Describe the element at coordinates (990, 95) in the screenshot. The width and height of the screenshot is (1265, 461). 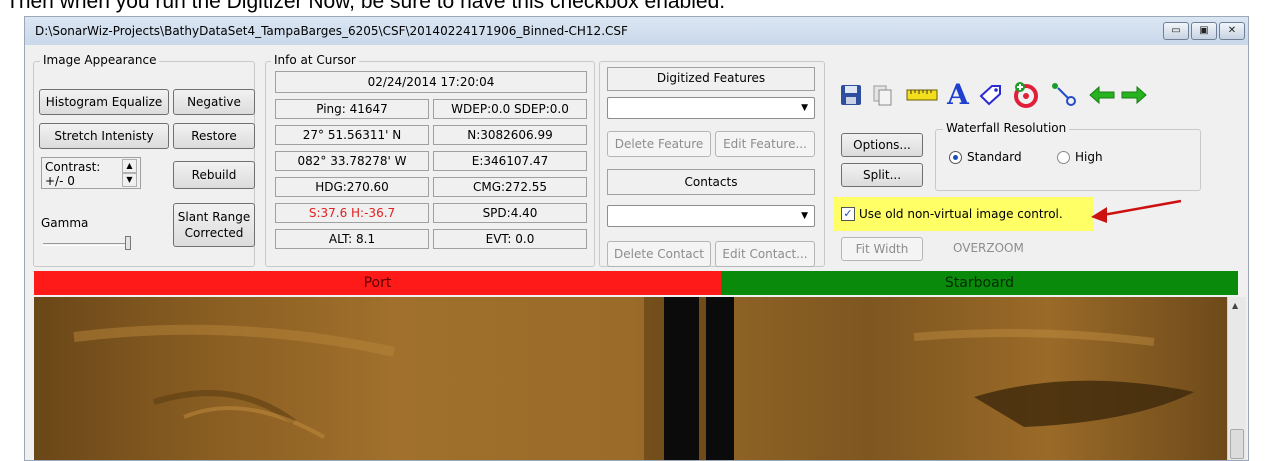
I see `tag-icon` at that location.